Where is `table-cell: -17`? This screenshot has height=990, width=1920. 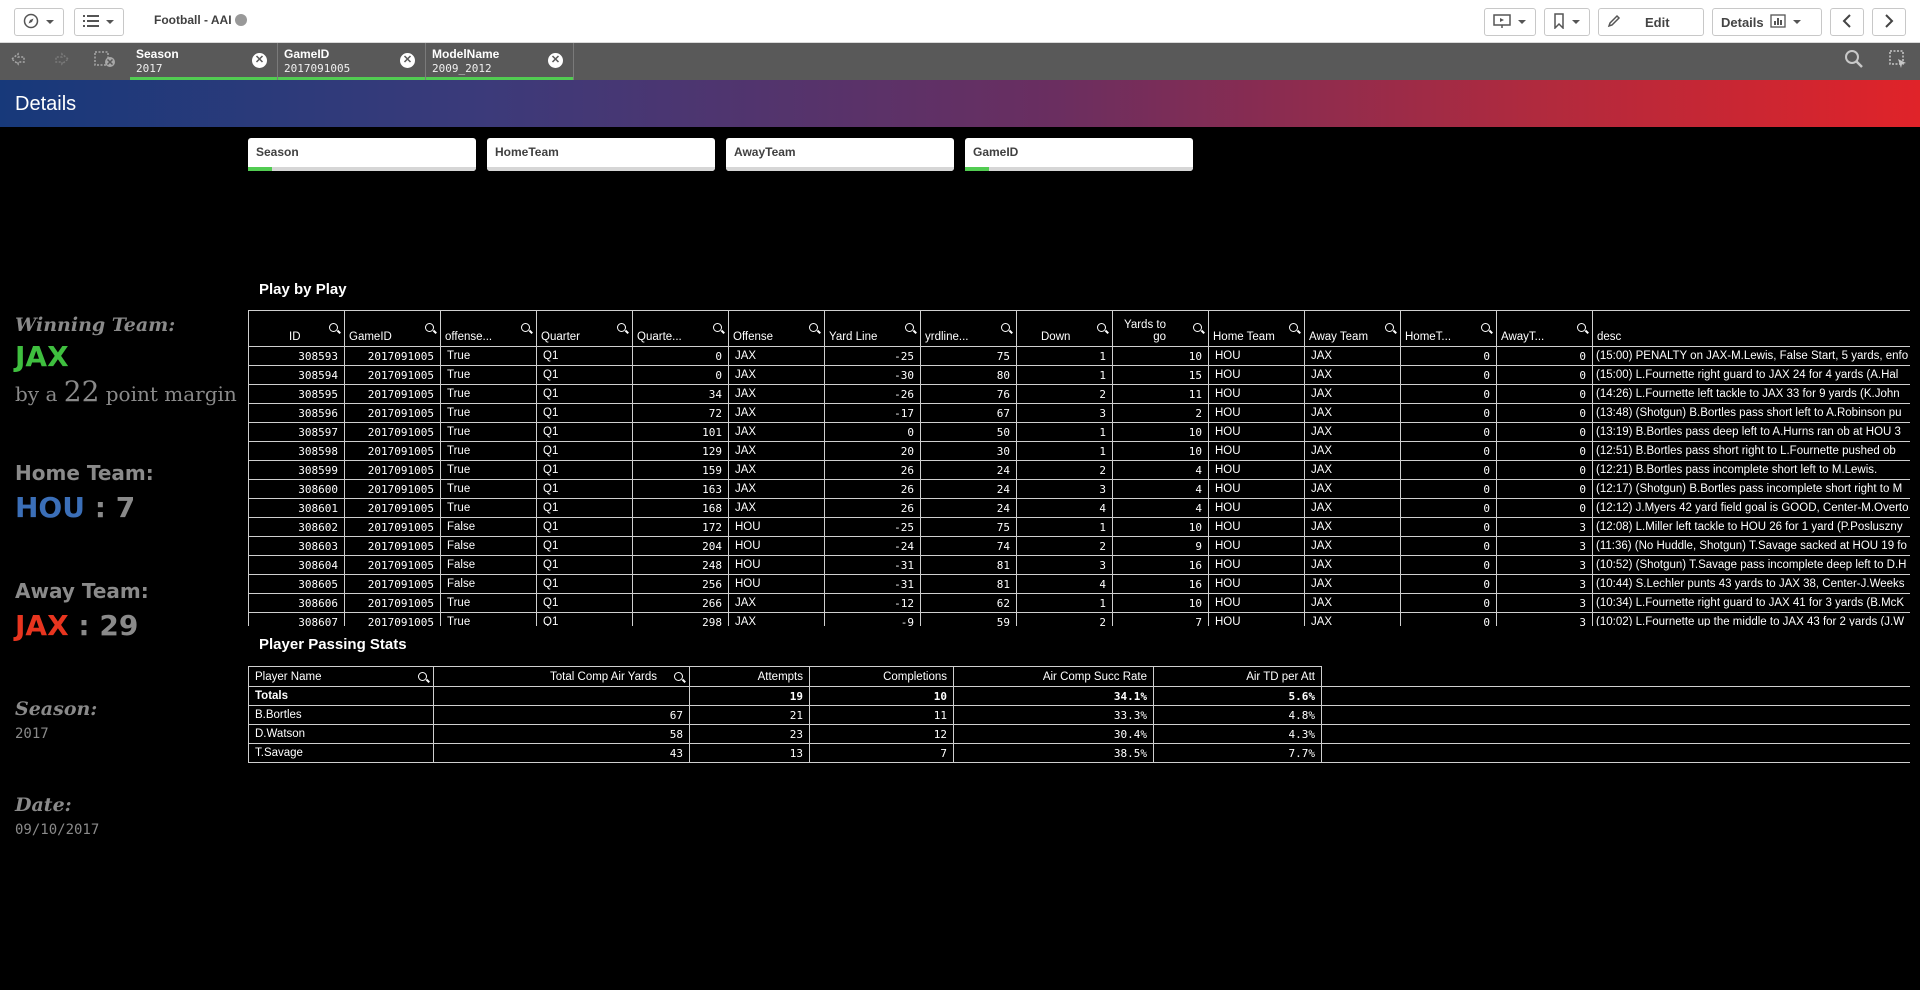 table-cell: -17 is located at coordinates (872, 413).